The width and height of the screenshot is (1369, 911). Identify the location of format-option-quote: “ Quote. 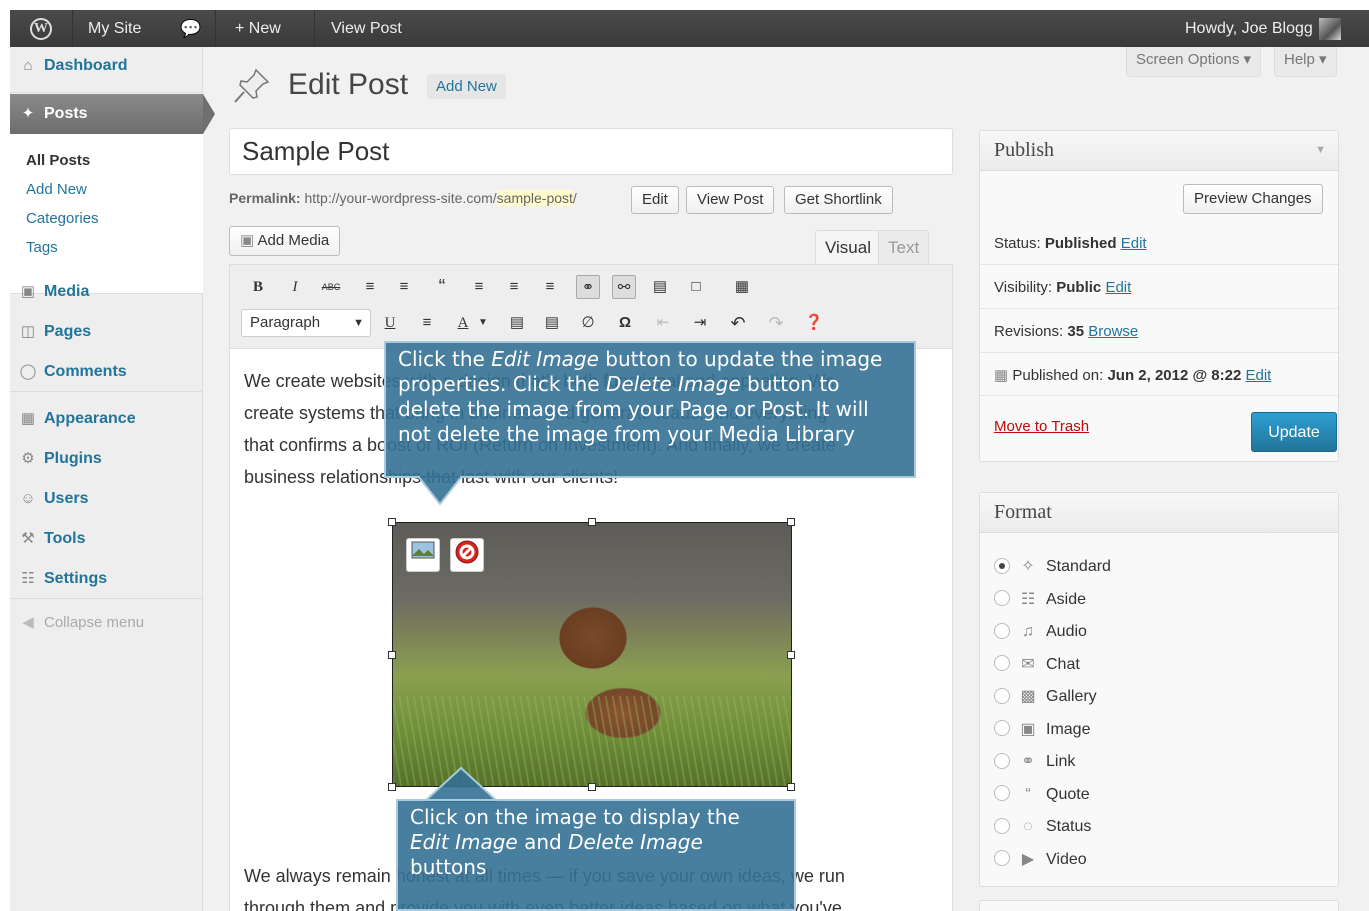
(1042, 795).